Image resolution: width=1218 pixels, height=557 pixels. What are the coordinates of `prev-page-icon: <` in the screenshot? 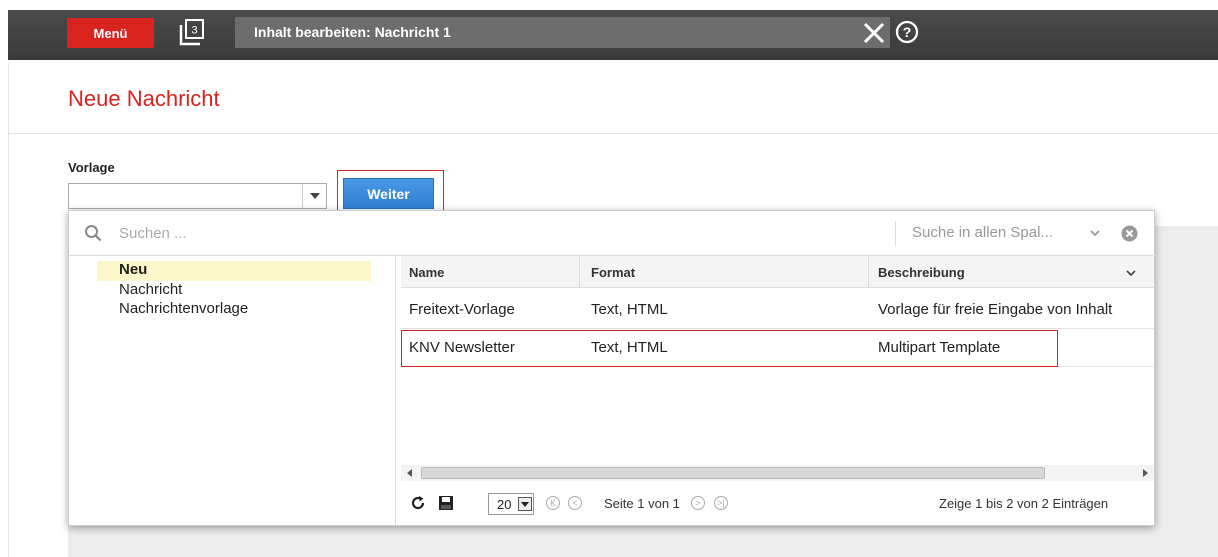 It's located at (575, 503).